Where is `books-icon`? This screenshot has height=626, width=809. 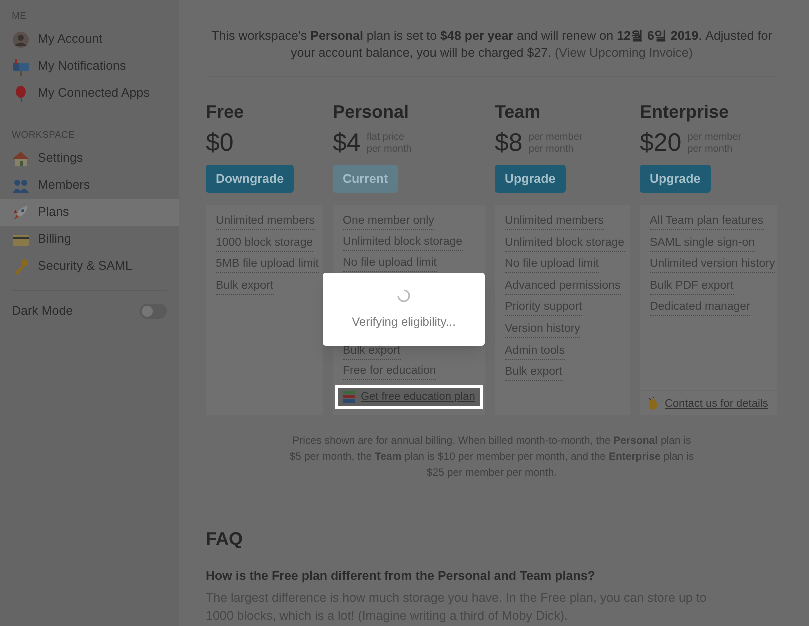 books-icon is located at coordinates (349, 397).